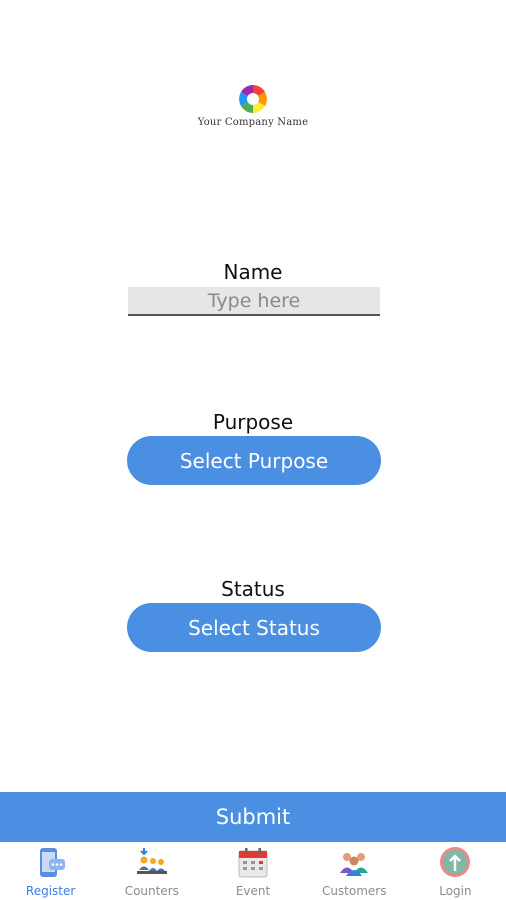 Image resolution: width=506 pixels, height=900 pixels. What do you see at coordinates (455, 862) in the screenshot?
I see `login-arrow-icon` at bounding box center [455, 862].